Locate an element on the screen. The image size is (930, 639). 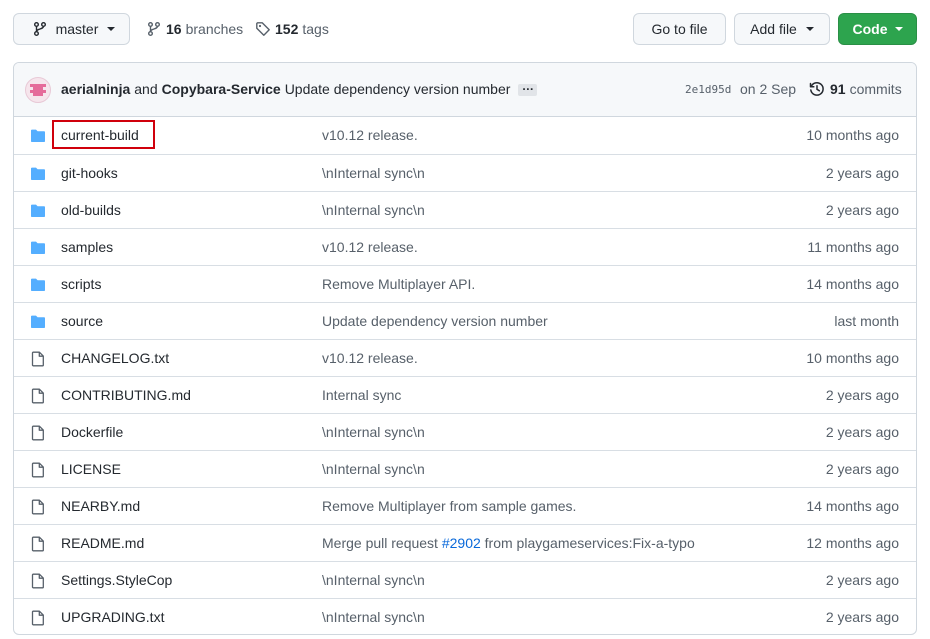
commit-coauthor: Copybara-Service is located at coordinates (221, 89).